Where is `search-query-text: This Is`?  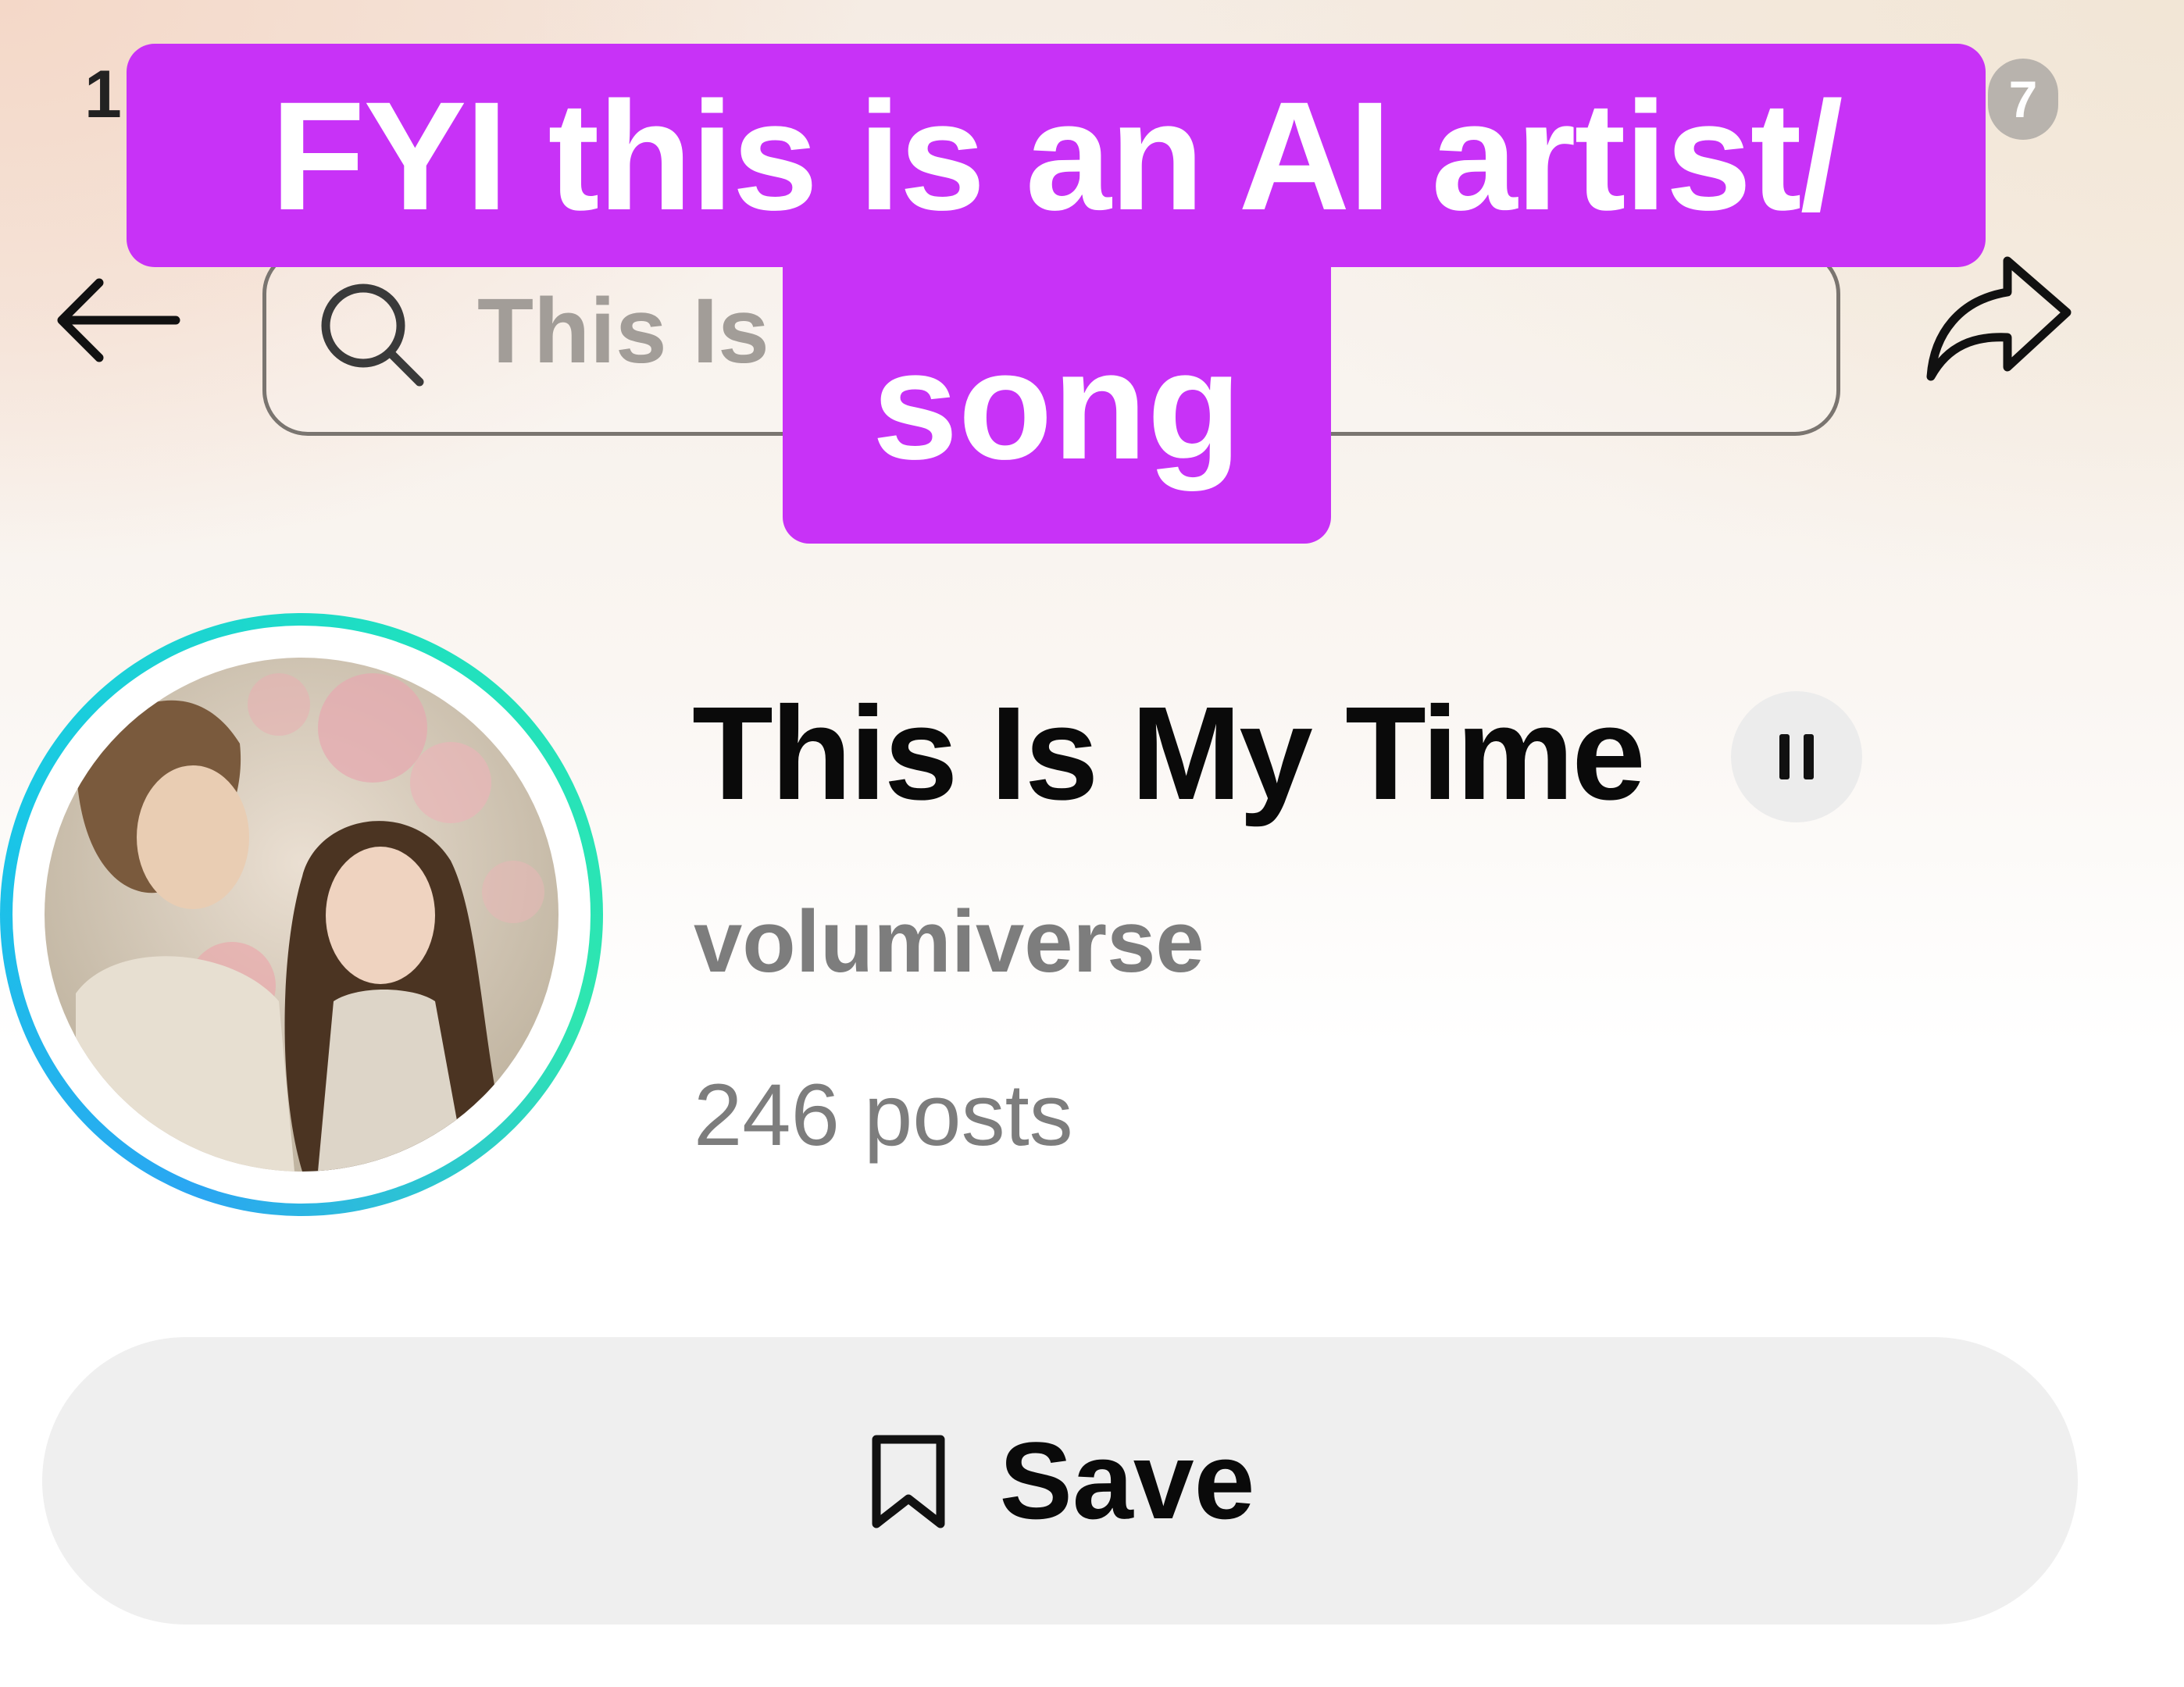 search-query-text: This Is is located at coordinates (623, 331).